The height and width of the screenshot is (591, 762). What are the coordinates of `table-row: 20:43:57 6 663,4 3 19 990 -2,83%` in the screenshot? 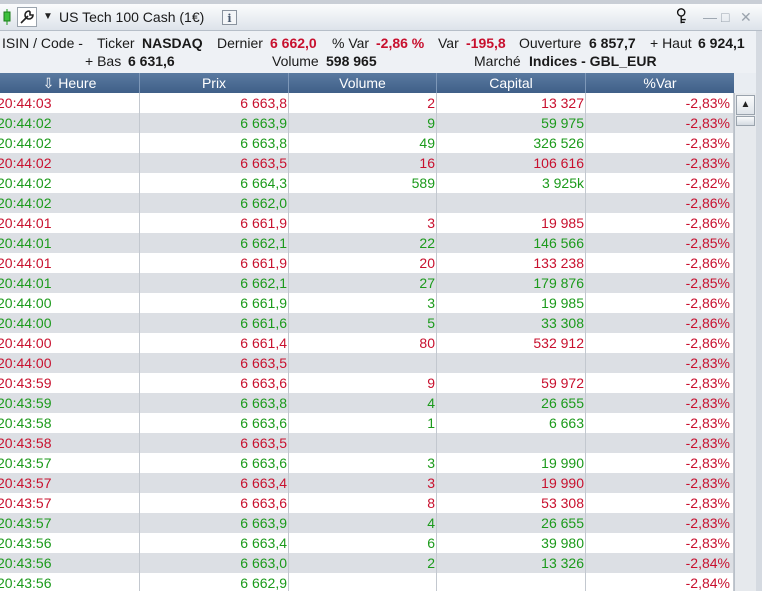 It's located at (367, 483).